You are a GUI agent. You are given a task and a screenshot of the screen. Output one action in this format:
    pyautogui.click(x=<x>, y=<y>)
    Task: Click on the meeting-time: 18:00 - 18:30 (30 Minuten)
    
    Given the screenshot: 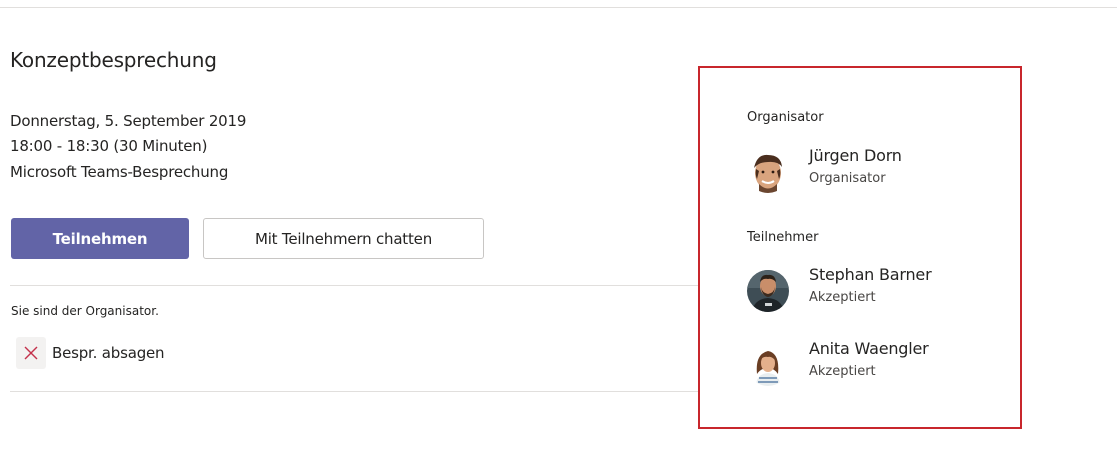 What is the action you would take?
    pyautogui.click(x=109, y=146)
    